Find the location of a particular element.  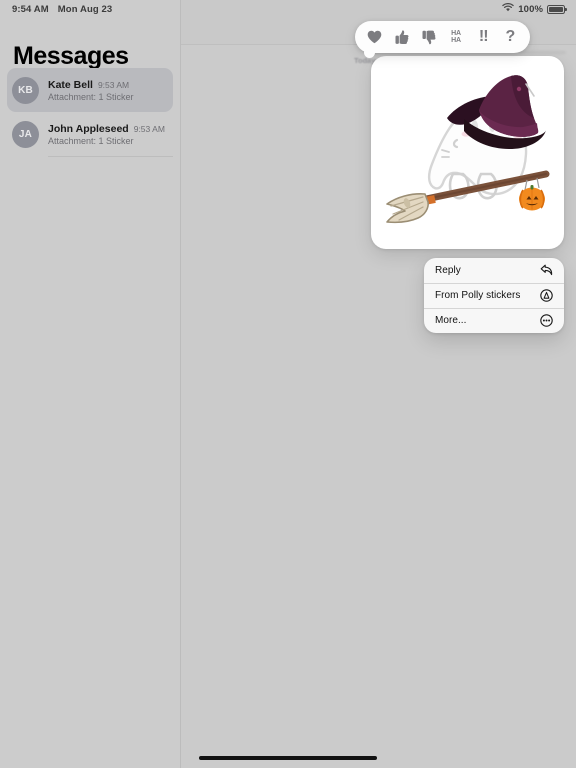

status-bar: 9:54 AM Mon Aug 23 100% is located at coordinates (288, 9).